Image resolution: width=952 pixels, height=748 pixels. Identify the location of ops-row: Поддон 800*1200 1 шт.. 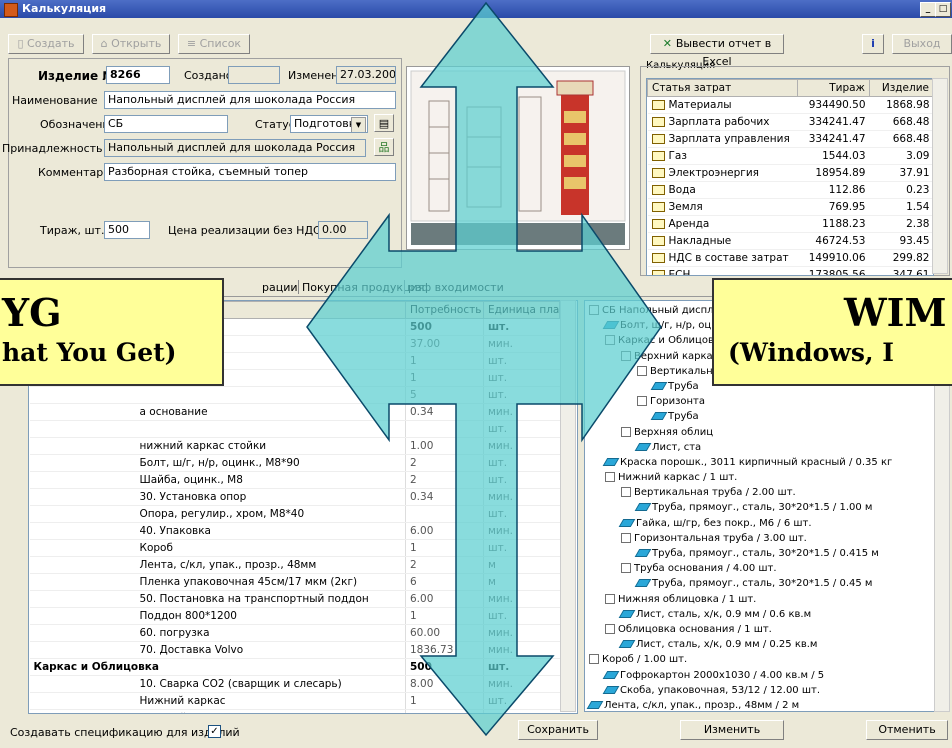
(294, 616).